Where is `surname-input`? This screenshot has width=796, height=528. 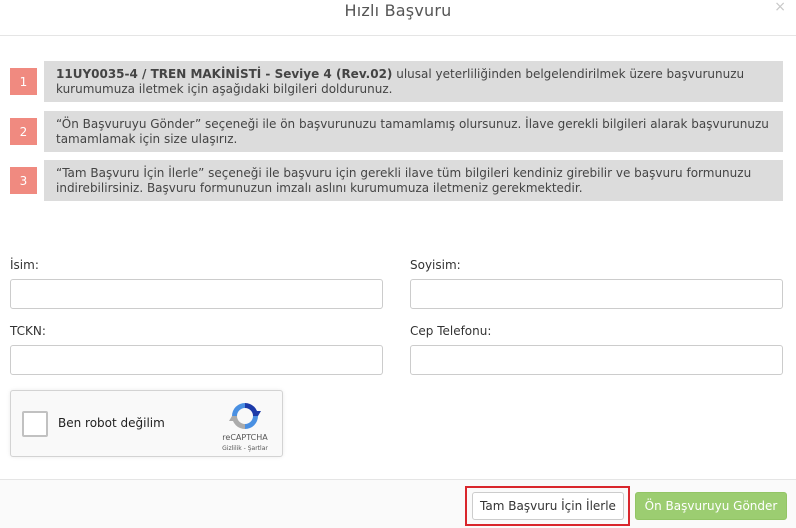
surname-input is located at coordinates (596, 294).